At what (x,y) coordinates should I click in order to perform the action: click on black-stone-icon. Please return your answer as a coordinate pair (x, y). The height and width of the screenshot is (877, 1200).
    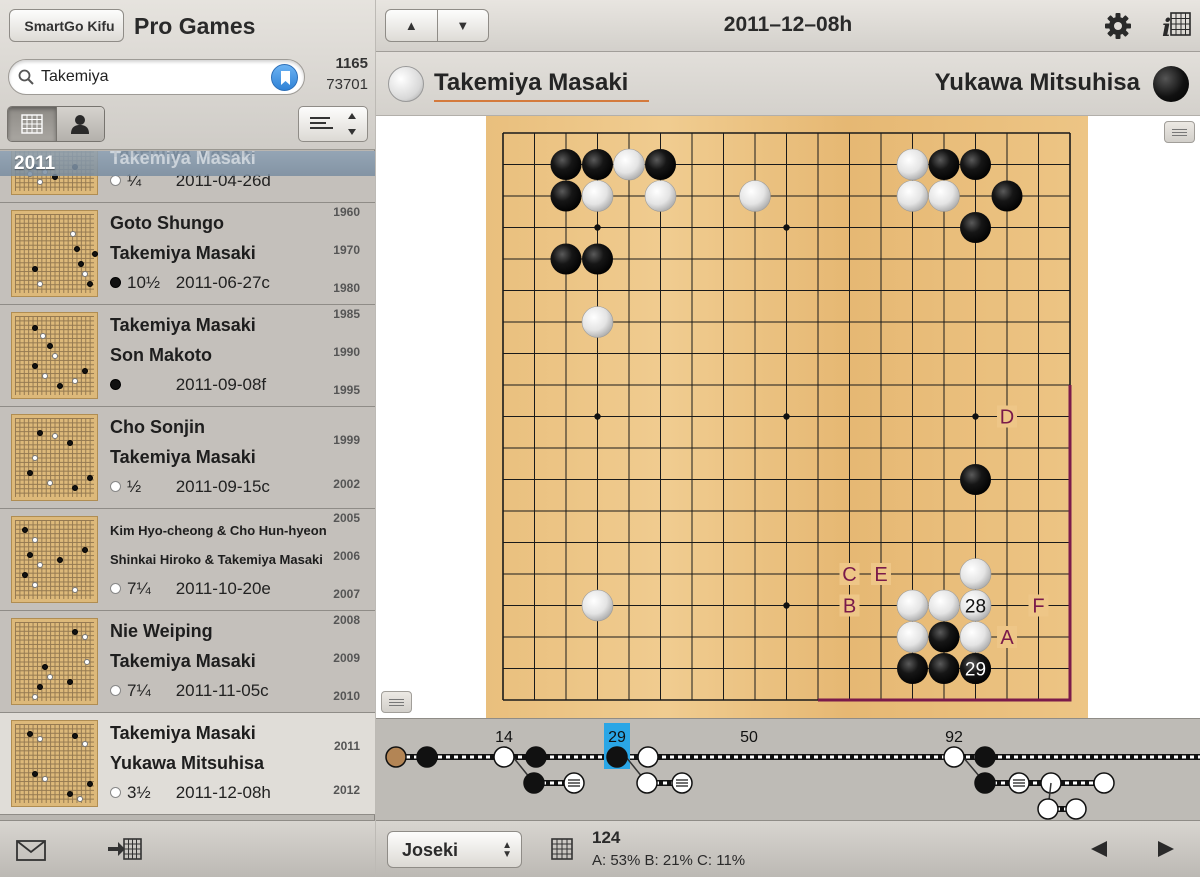
    Looking at the image, I should click on (115, 384).